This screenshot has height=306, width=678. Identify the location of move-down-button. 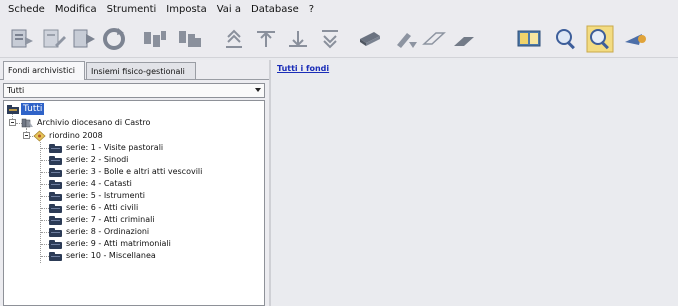
(190, 39).